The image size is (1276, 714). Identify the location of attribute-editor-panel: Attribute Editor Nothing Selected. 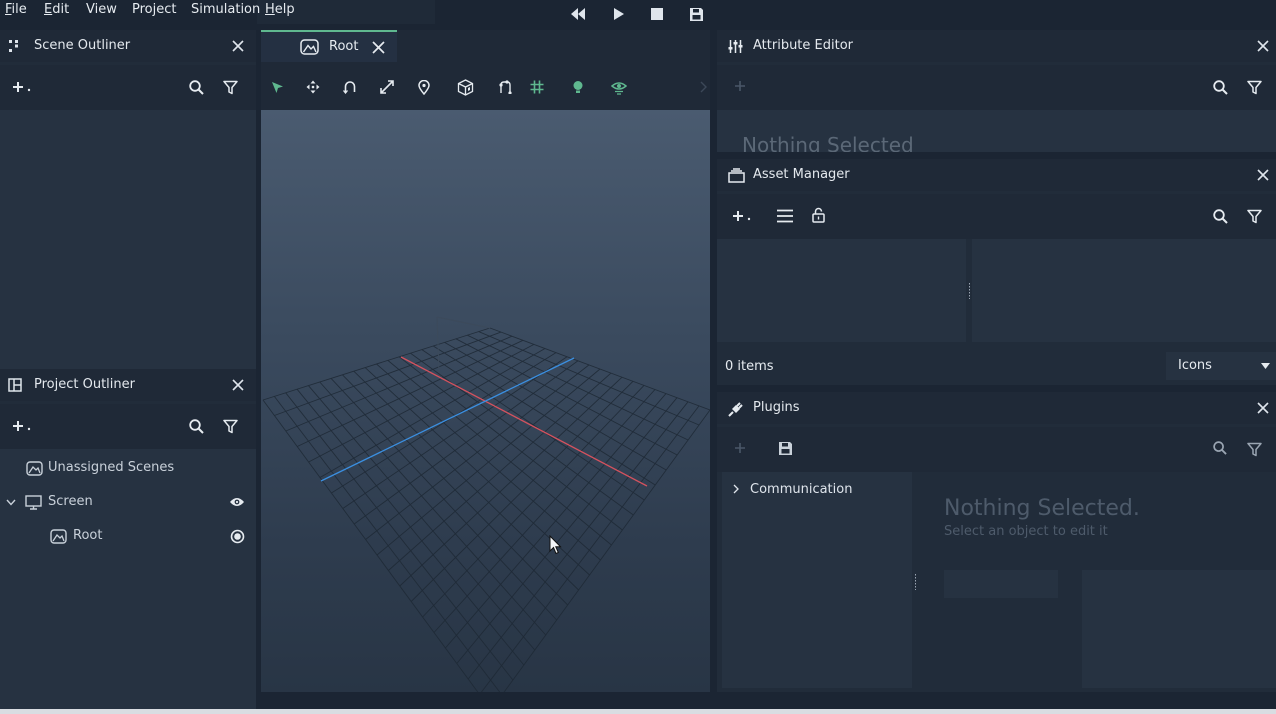
(996, 91).